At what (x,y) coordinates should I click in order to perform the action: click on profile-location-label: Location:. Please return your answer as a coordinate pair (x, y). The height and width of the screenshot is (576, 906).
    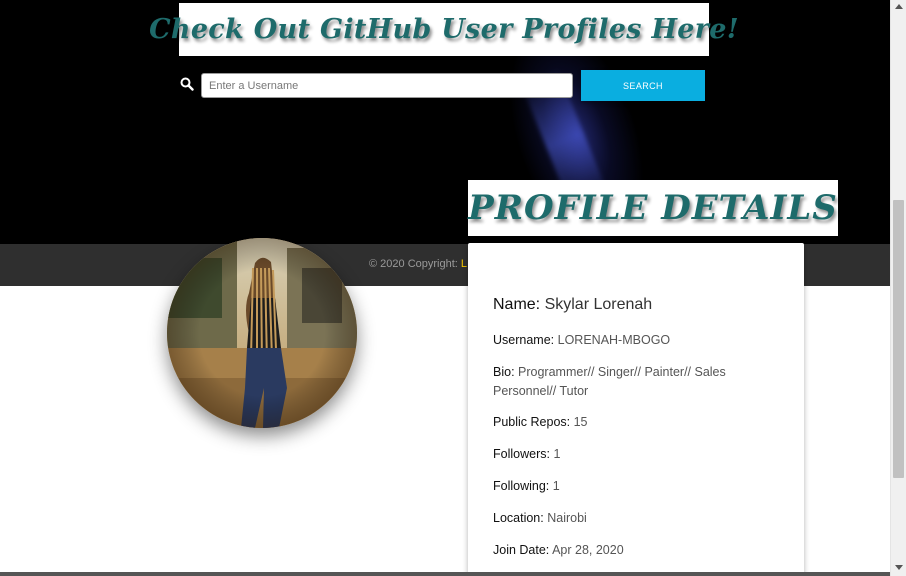
    Looking at the image, I should click on (518, 518).